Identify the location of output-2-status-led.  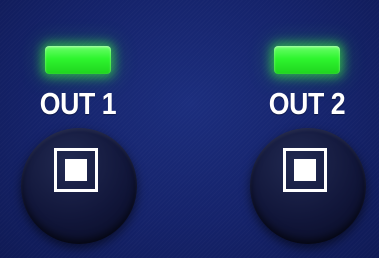
(307, 60).